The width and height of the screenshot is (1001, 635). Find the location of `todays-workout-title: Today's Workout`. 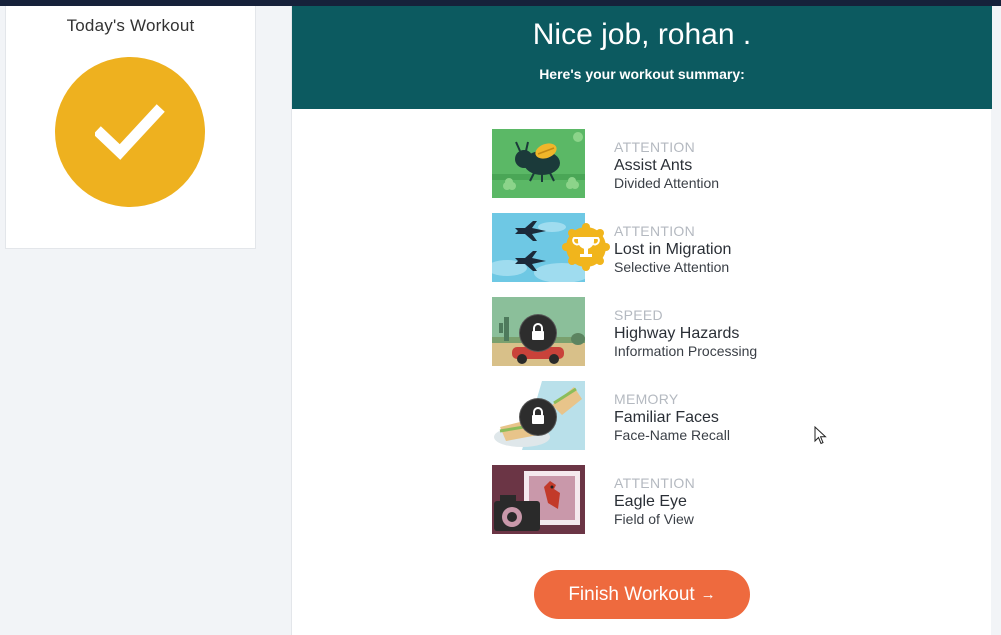

todays-workout-title: Today's Workout is located at coordinates (130, 25).